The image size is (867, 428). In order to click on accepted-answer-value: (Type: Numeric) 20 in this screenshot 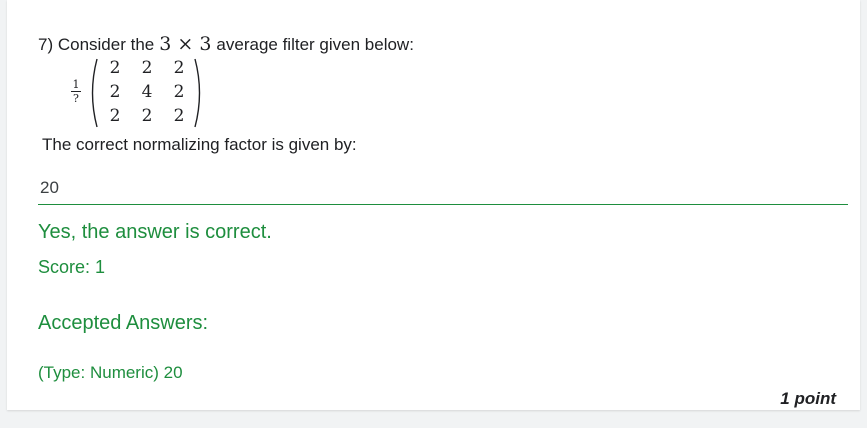, I will do `click(110, 372)`.